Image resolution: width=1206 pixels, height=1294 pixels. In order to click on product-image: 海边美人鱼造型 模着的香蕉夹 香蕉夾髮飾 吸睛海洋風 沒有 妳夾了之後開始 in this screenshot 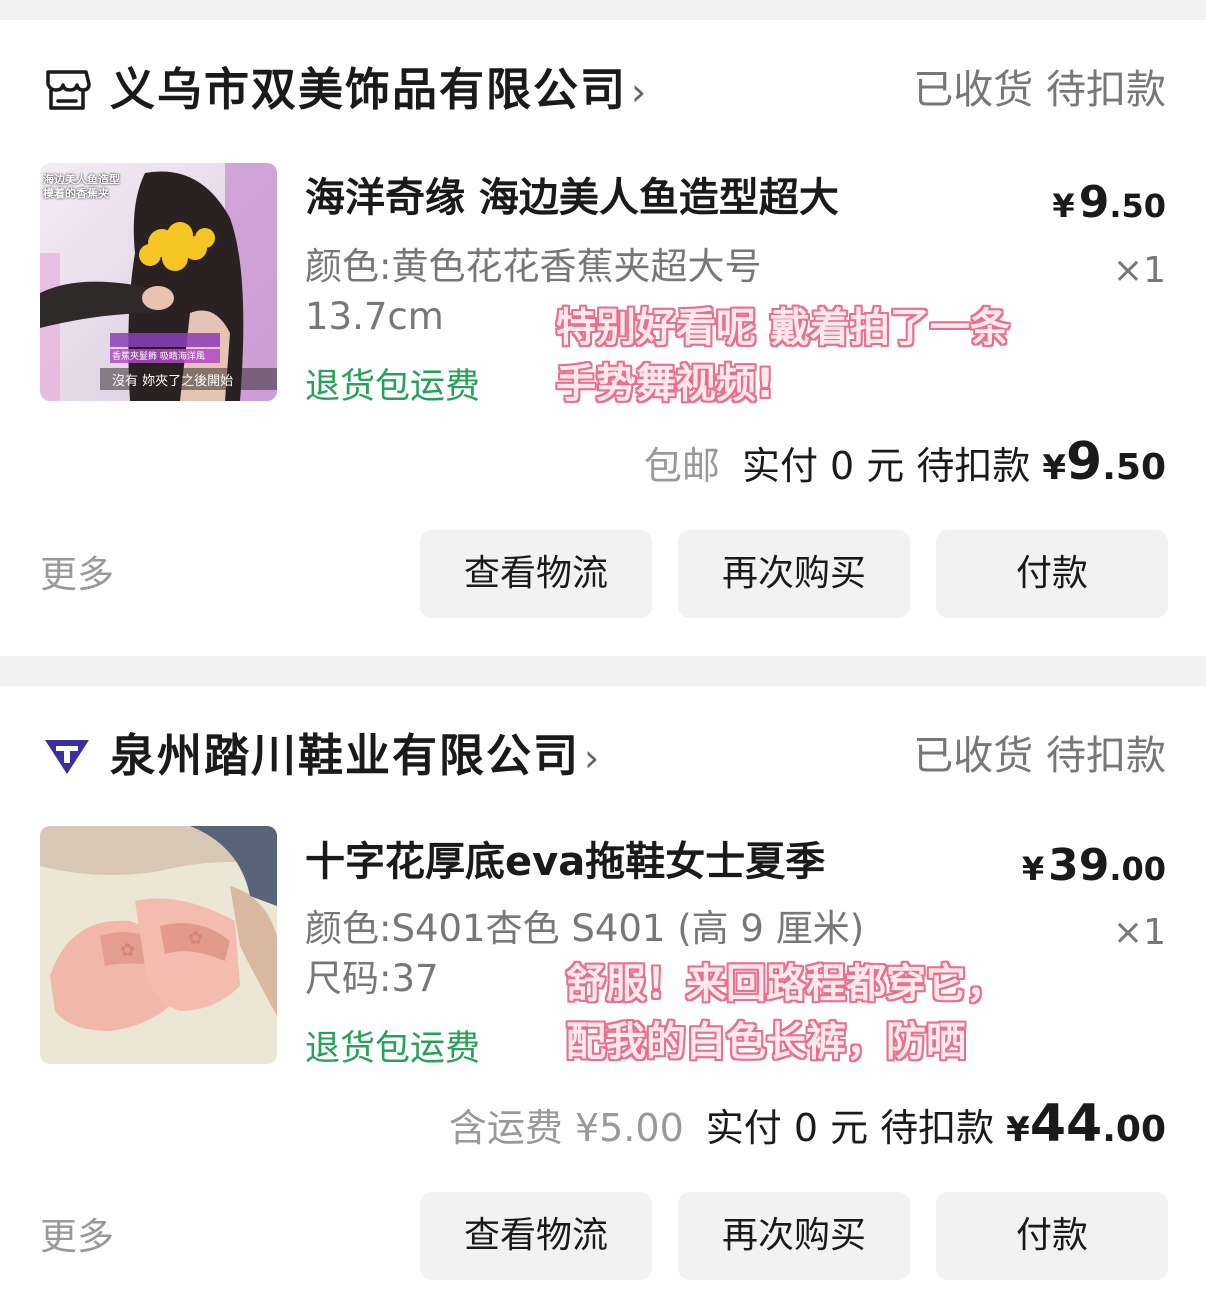, I will do `click(158, 282)`.